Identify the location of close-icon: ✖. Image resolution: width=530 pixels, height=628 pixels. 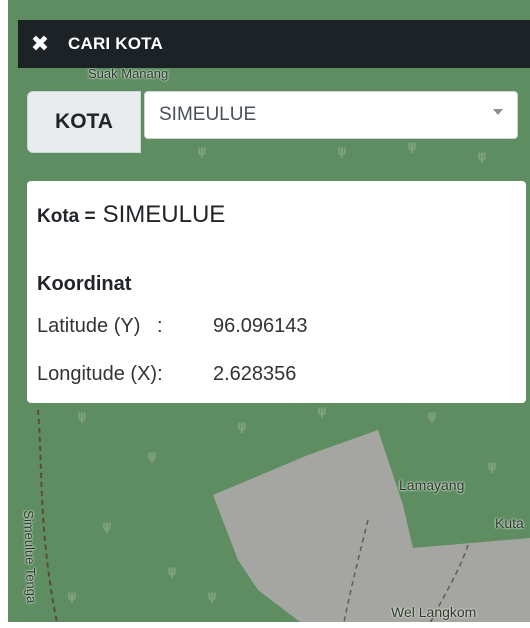
(40, 44).